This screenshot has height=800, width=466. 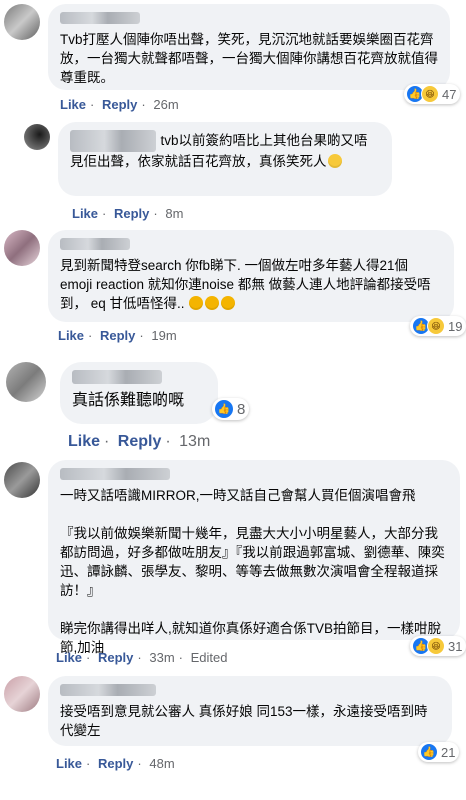 I want to click on reaction-count: 👍 😆 31, so click(x=438, y=646).